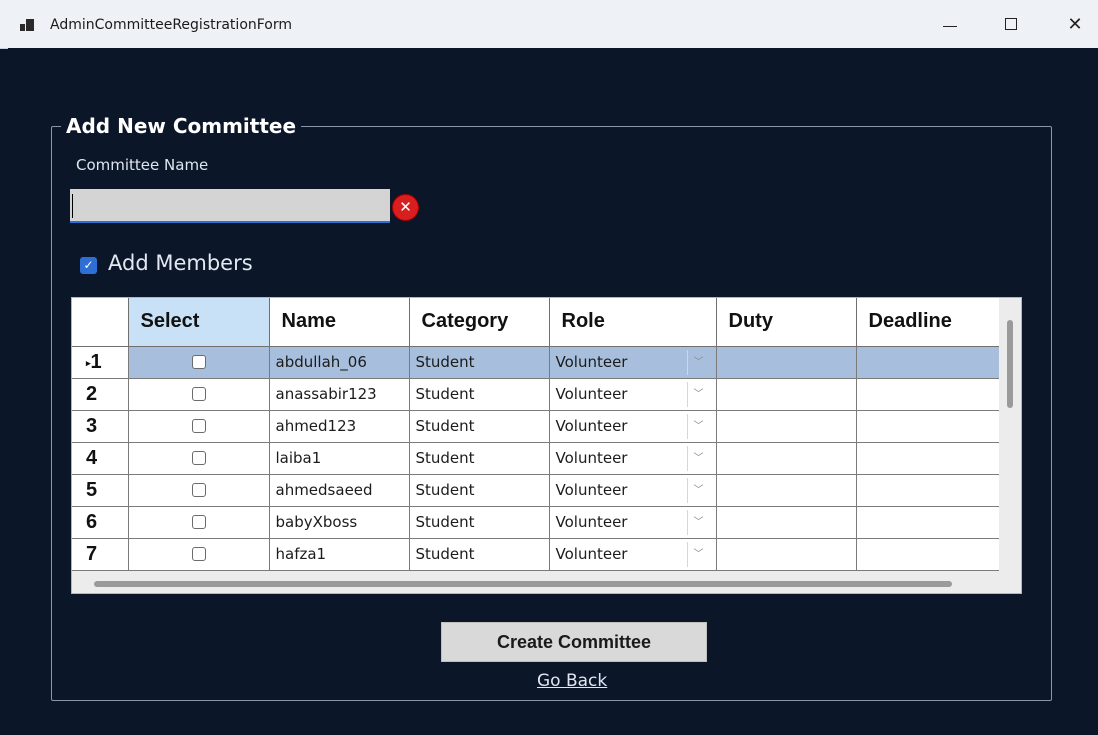 The image size is (1098, 735). Describe the element at coordinates (100, 426) in the screenshot. I see `row-header: 3` at that location.